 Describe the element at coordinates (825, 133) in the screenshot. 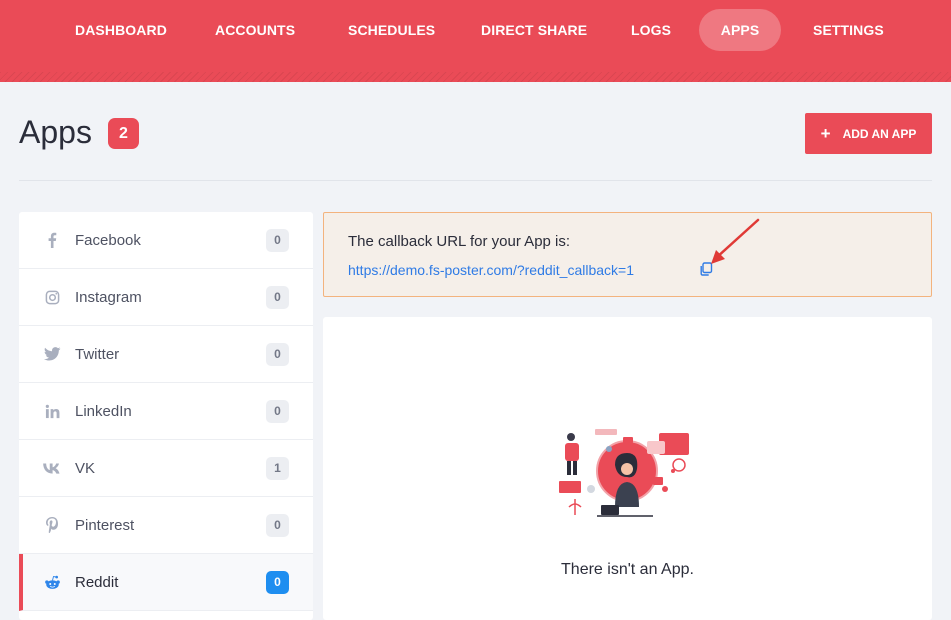

I see `plus-icon: +` at that location.